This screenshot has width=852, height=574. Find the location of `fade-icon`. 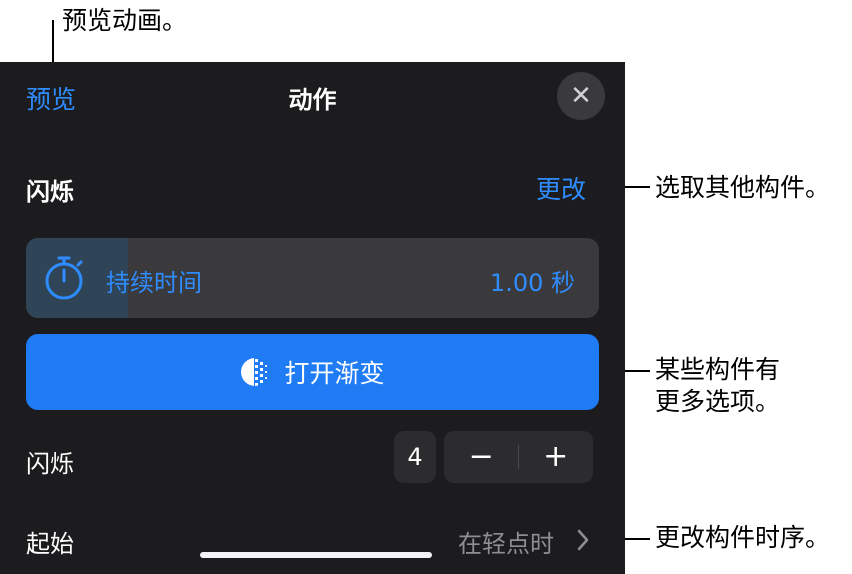

fade-icon is located at coordinates (254, 372).